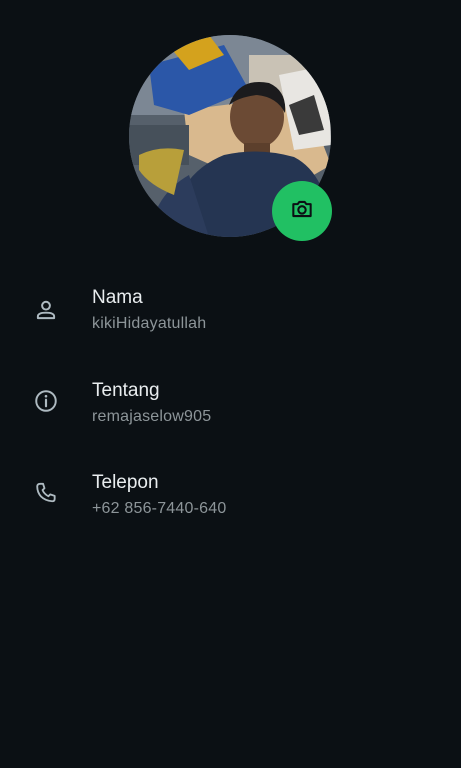 This screenshot has width=461, height=768. Describe the element at coordinates (46, 401) in the screenshot. I see `info-icon` at that location.